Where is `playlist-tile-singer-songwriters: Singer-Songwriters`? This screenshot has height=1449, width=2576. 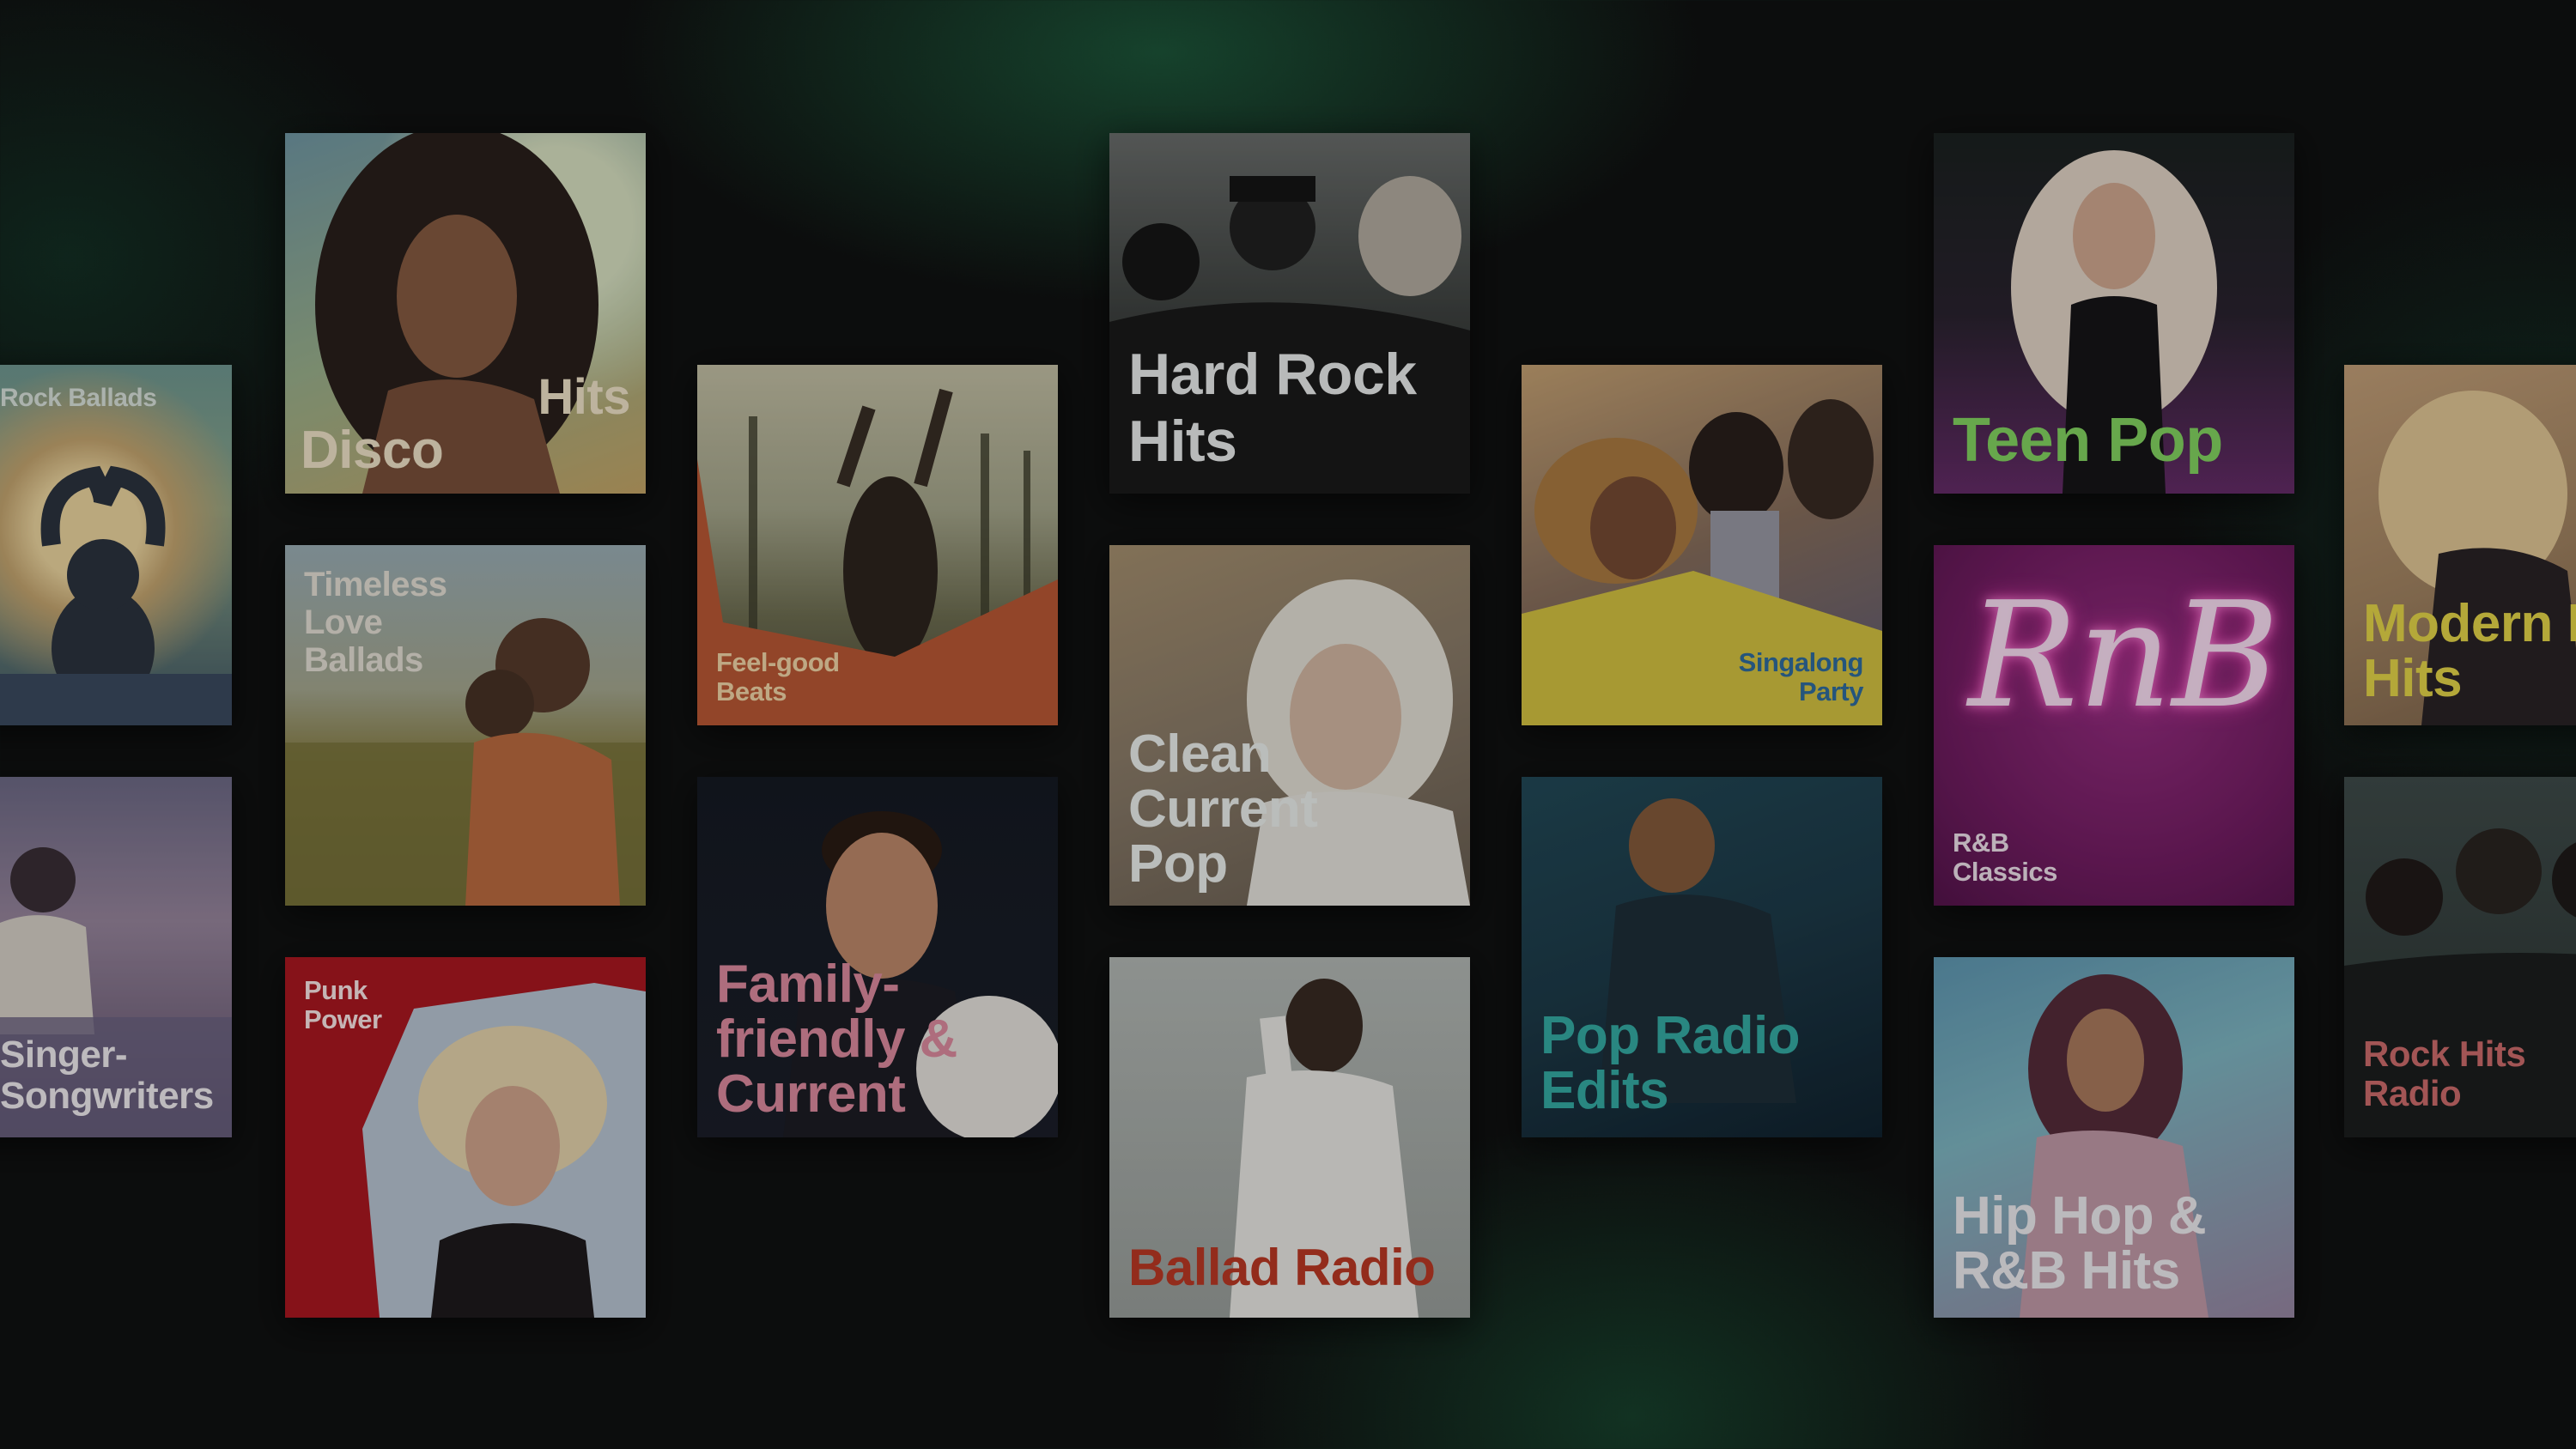 playlist-tile-singer-songwriters: Singer-Songwriters is located at coordinates (116, 957).